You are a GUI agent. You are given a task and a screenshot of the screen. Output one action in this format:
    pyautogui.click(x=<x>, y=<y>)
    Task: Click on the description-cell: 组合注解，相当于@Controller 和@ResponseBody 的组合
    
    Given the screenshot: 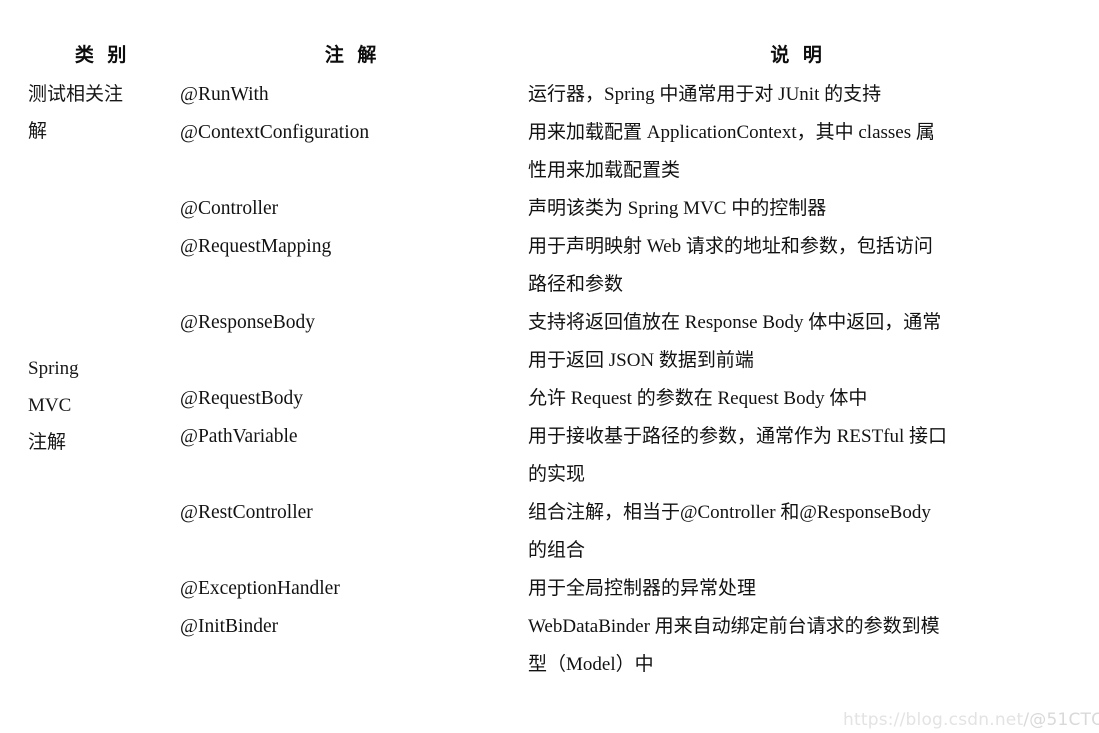 What is the action you would take?
    pyautogui.click(x=799, y=532)
    